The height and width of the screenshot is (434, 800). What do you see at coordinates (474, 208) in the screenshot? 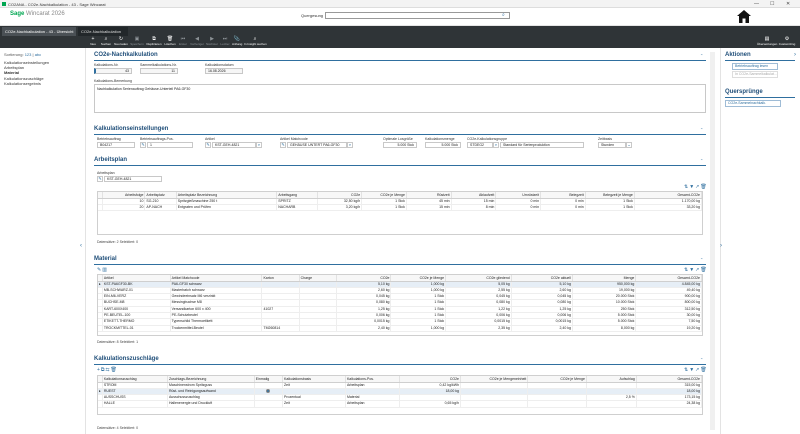
I see `table-cell: 8 min` at bounding box center [474, 208].